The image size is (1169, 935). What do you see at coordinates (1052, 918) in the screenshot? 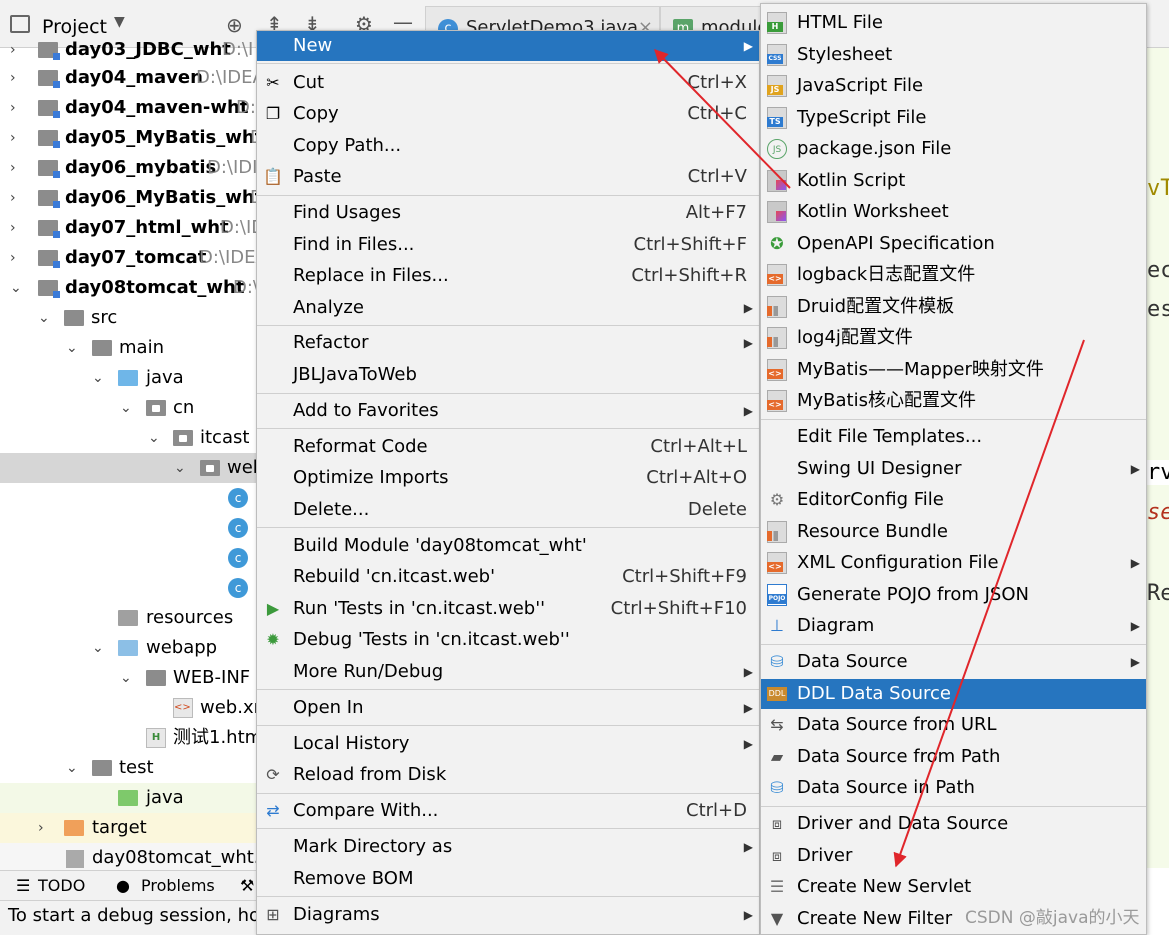
I see `watermark: CSDN @敲java的小天` at bounding box center [1052, 918].